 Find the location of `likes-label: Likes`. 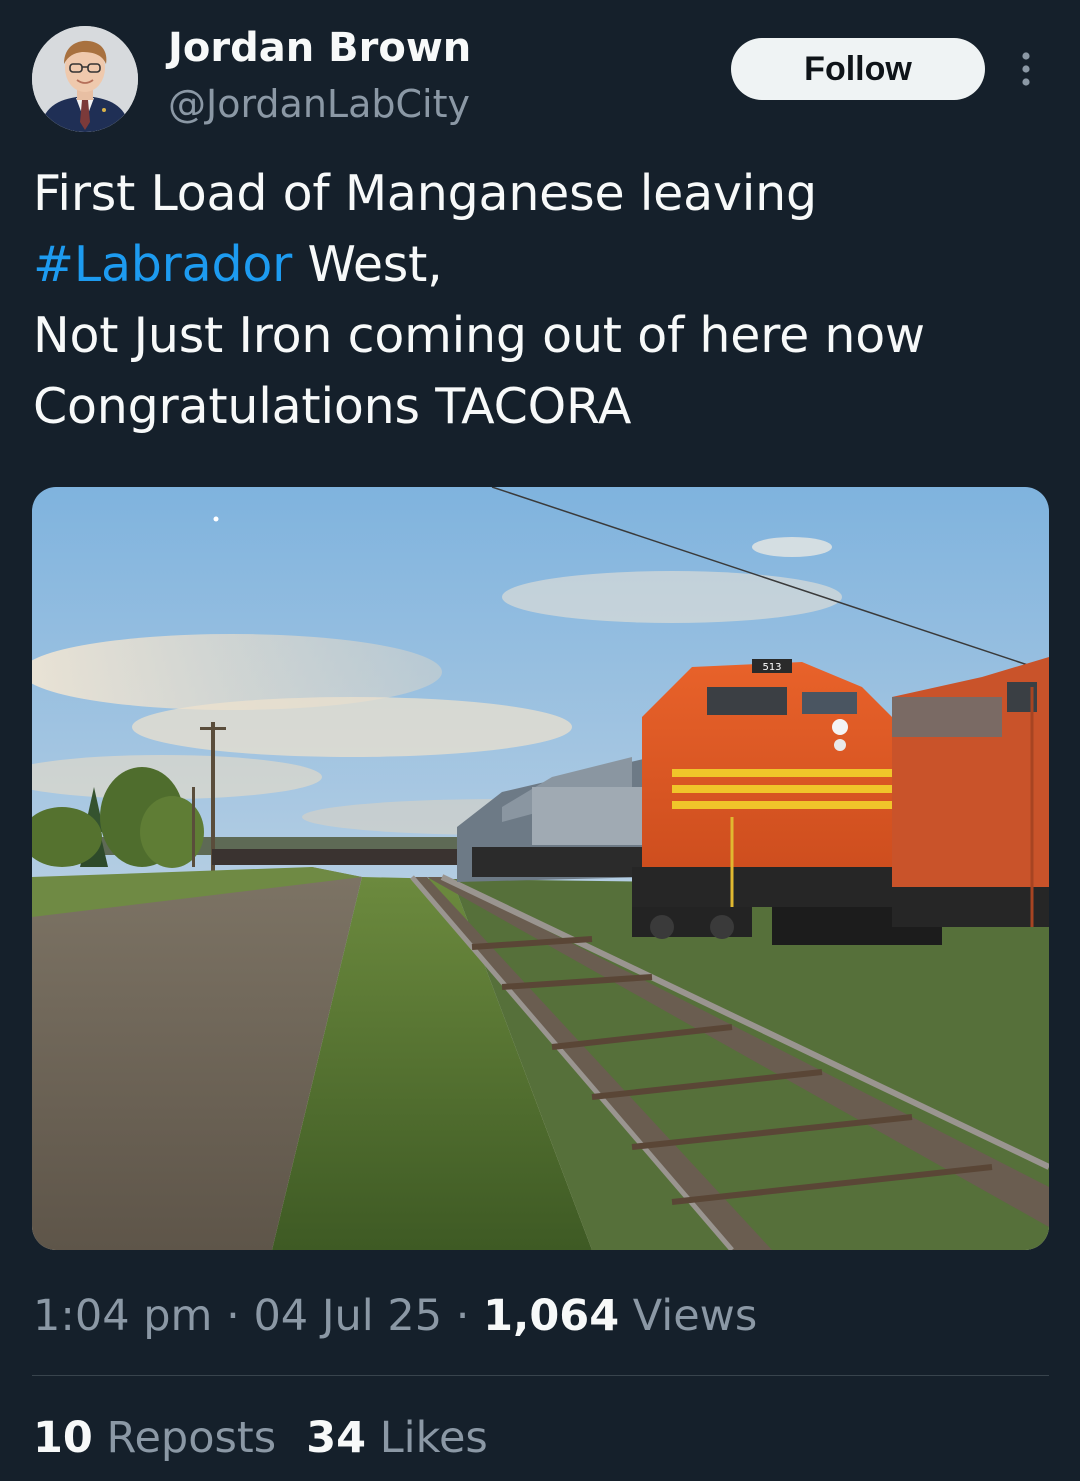

likes-label: Likes is located at coordinates (427, 1438).